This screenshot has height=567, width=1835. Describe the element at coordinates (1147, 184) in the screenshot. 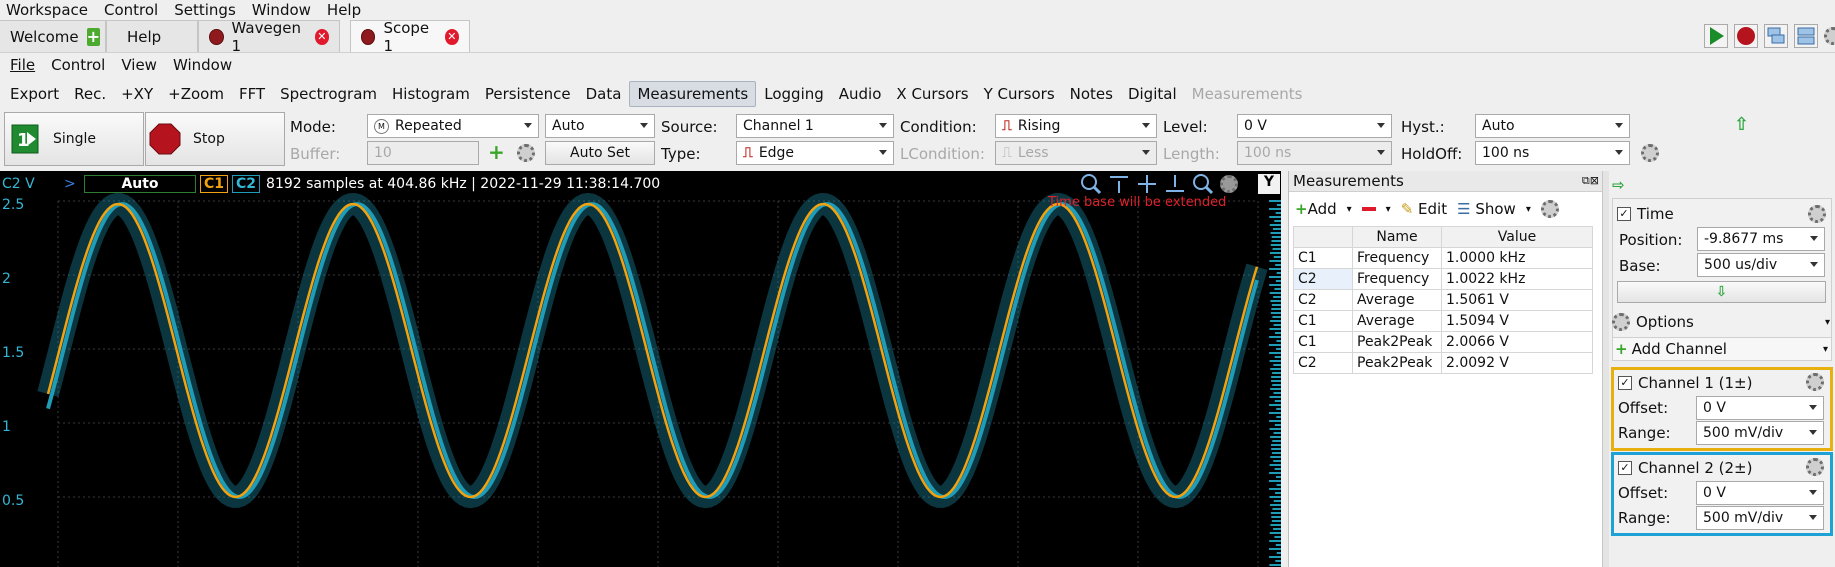

I see `align-center-icon` at that location.